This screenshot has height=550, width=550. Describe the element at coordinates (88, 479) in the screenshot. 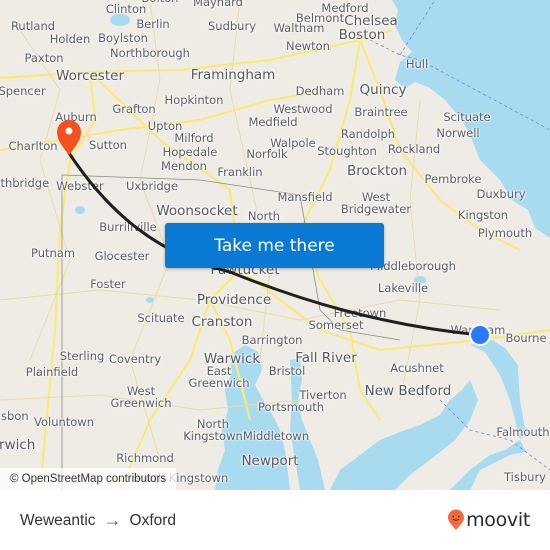

I see `map-attribution: © OpenStreetMap contributors` at that location.